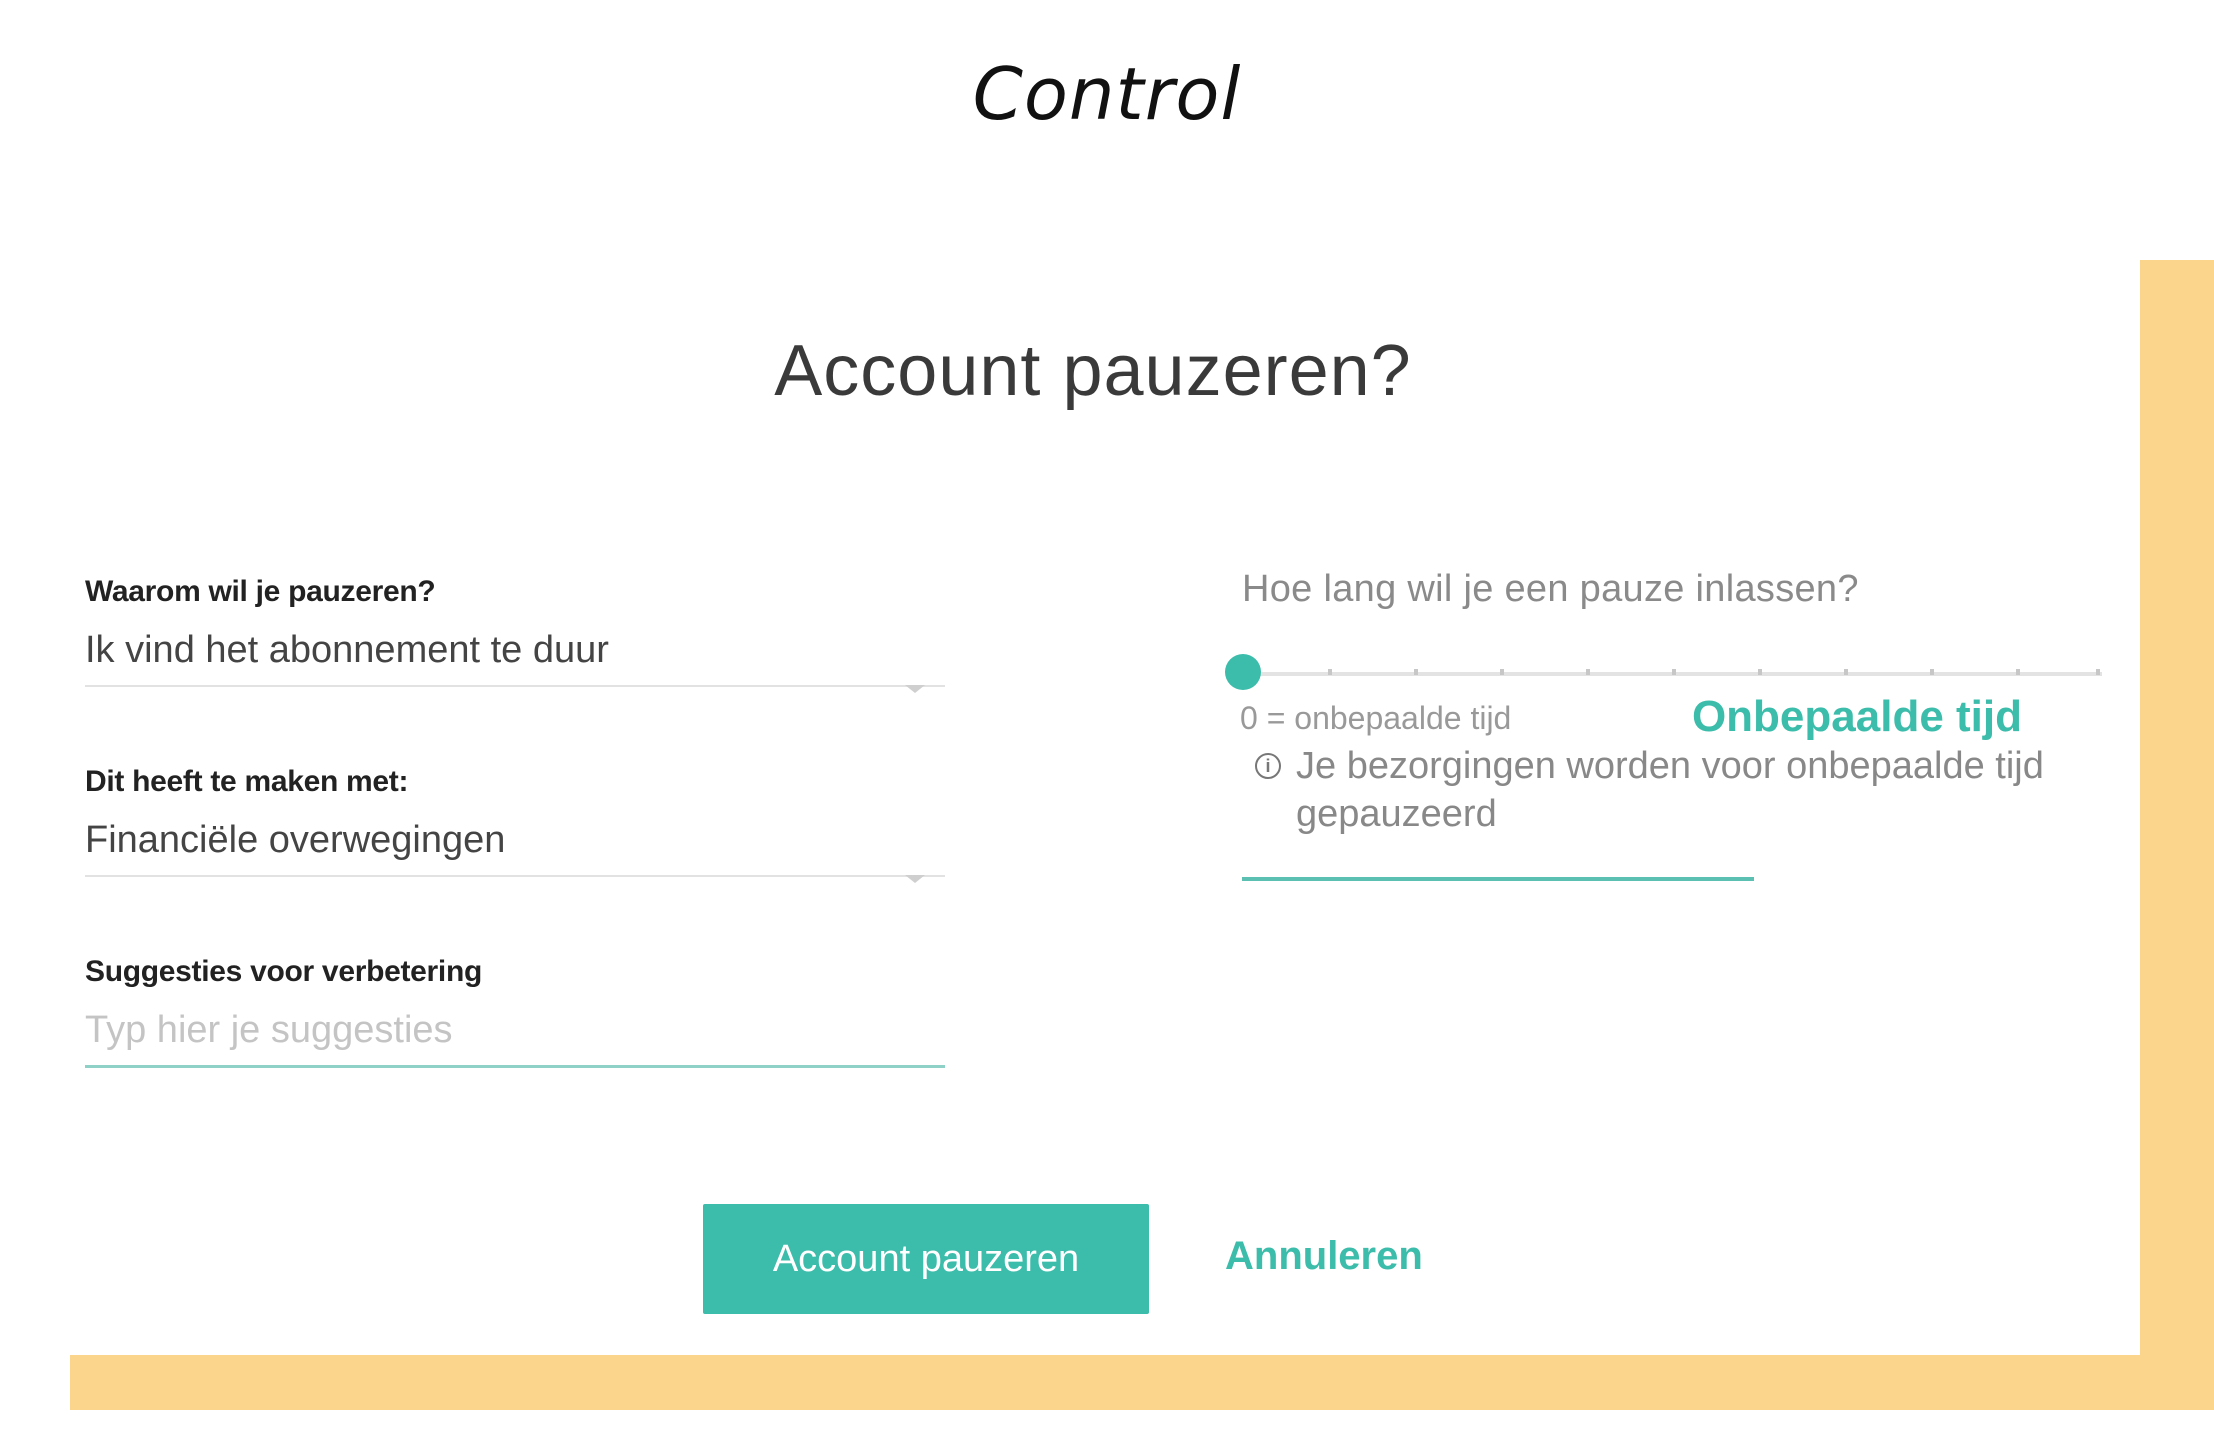 Image resolution: width=2214 pixels, height=1434 pixels. Describe the element at coordinates (1376, 718) in the screenshot. I see `slider-min-label: 0 = onbepaalde tijd` at that location.